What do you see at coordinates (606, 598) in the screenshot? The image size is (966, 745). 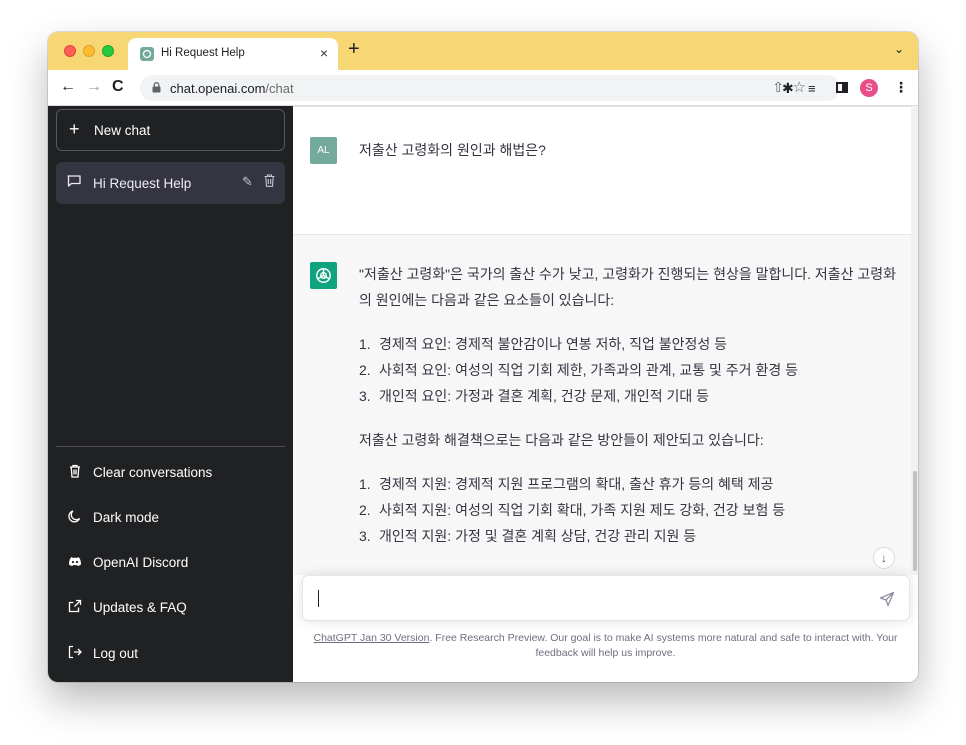 I see `message-input` at bounding box center [606, 598].